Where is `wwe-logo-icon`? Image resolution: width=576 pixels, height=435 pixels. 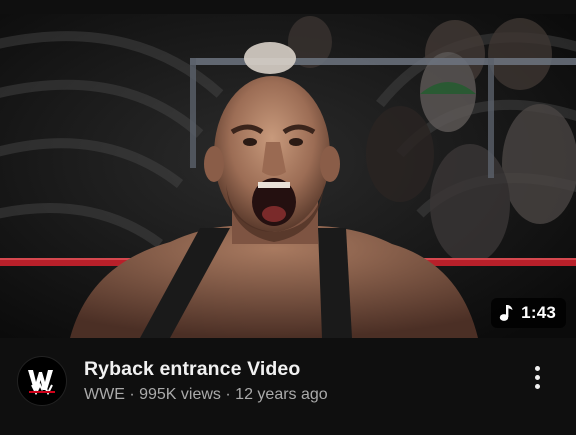 wwe-logo-icon is located at coordinates (41, 382).